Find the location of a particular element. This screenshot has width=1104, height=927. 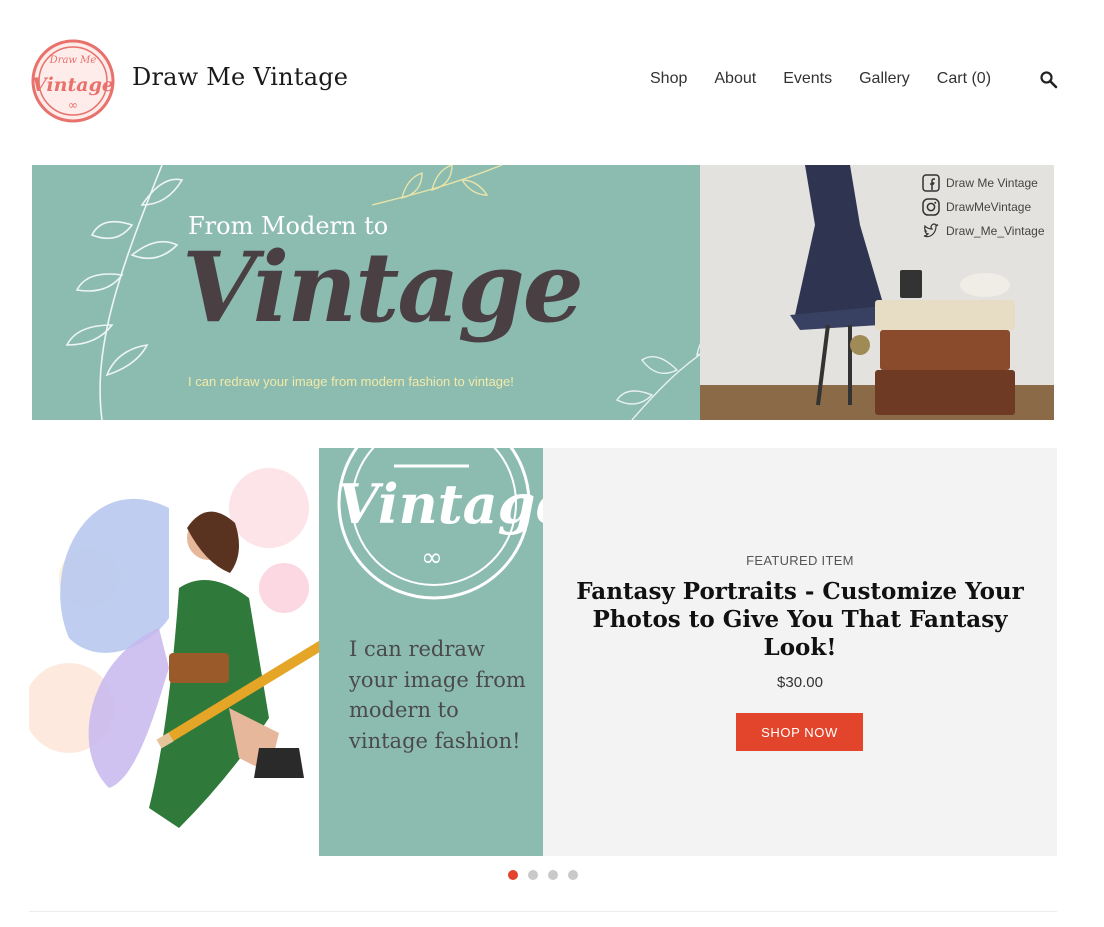

main-nav: Shop About Events Gallery Cart (0) is located at coordinates (834, 79).